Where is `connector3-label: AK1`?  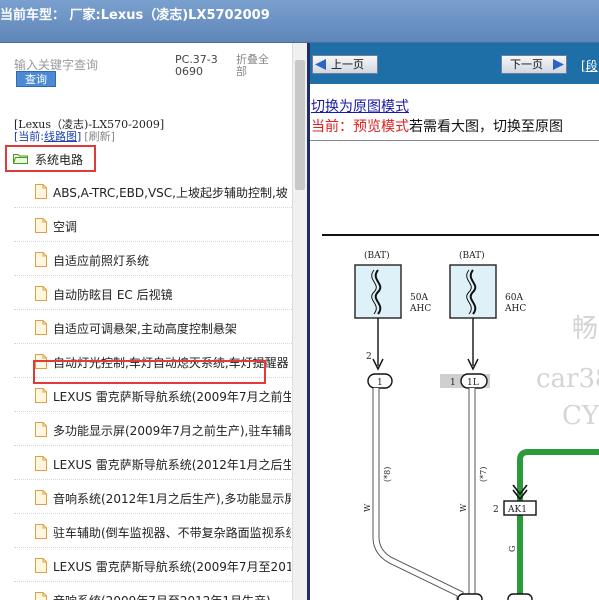
connector3-label: AK1 is located at coordinates (517, 510).